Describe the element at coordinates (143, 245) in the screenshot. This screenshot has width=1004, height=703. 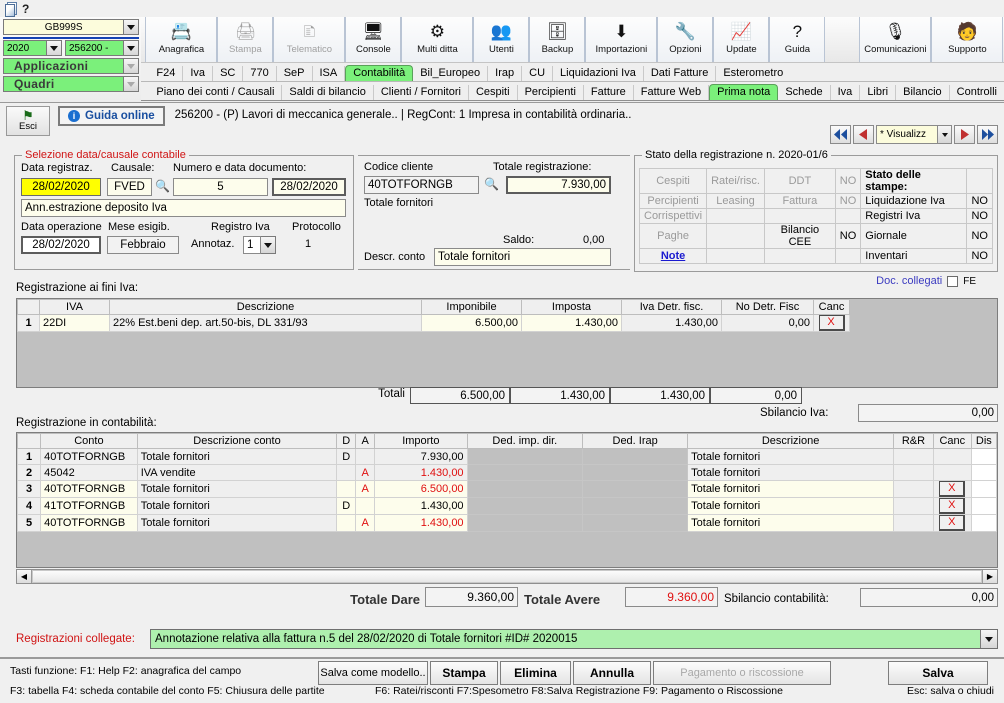
I see `mese-esigibilita-value: Febbraio` at that location.